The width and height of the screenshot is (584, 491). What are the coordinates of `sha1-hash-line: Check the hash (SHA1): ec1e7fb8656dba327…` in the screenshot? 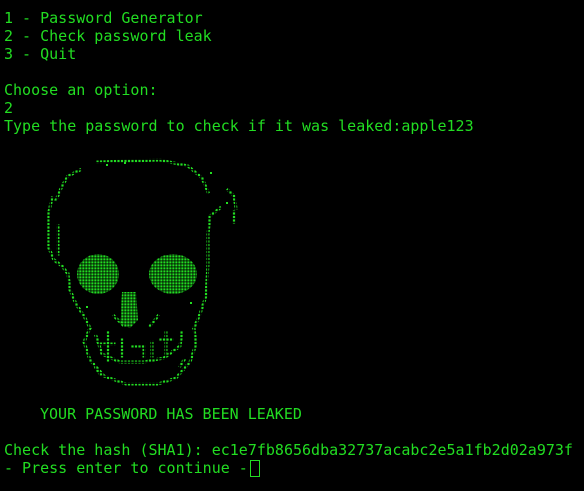 It's located at (288, 450).